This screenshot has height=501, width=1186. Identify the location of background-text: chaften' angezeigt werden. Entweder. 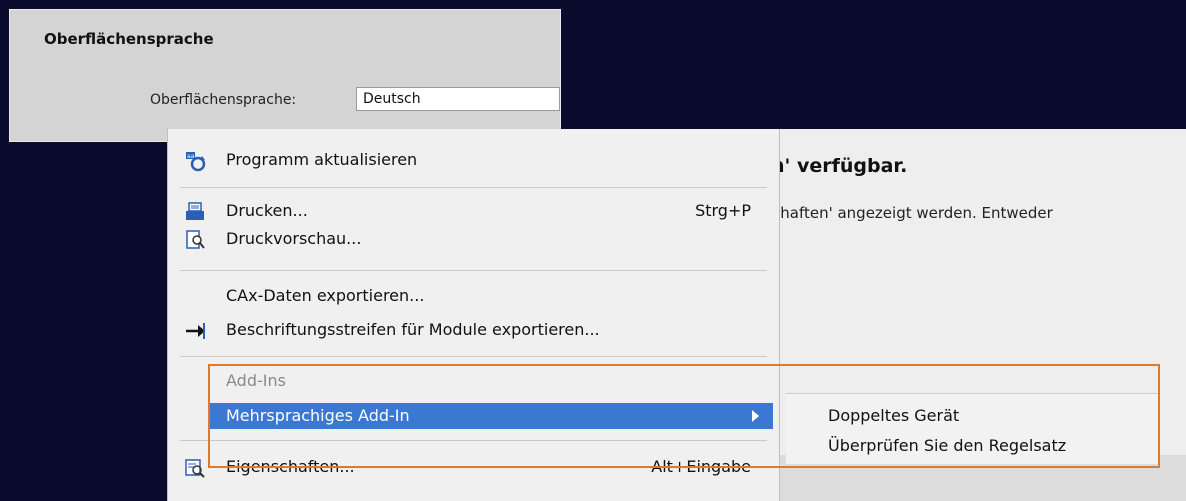
(912, 213).